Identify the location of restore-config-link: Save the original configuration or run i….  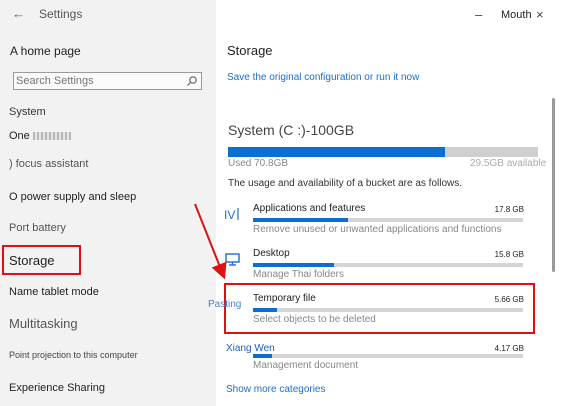
(323, 77).